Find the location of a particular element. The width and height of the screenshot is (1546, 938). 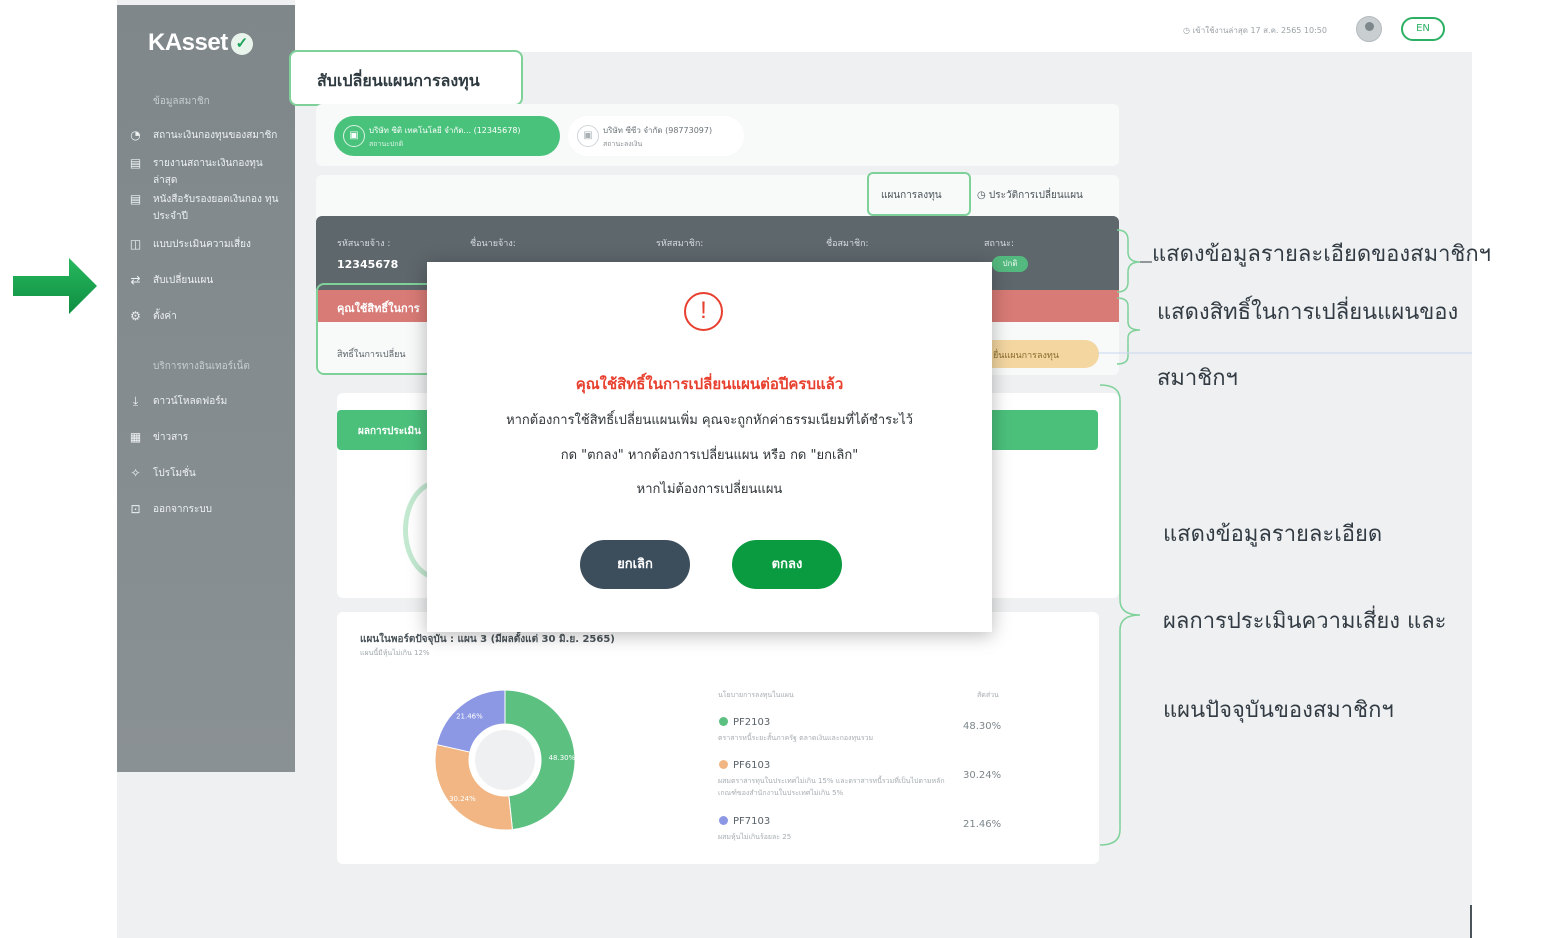

annotation-result-line2: ผลการประเมินความเสี่ยง และ is located at coordinates (1305, 621).